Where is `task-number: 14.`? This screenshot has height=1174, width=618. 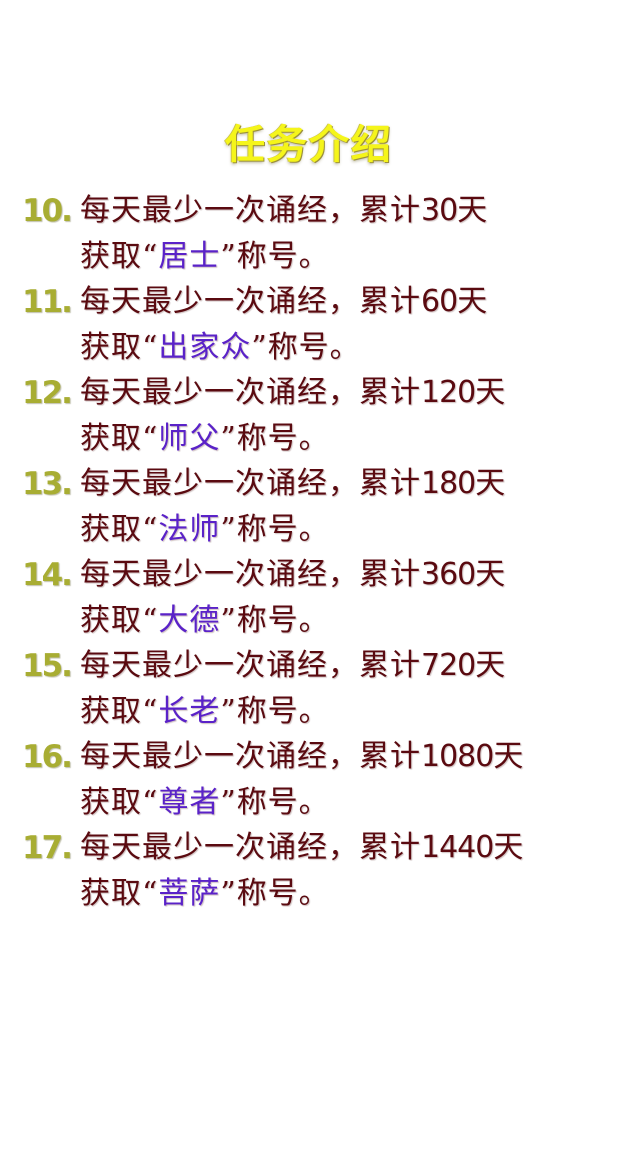
task-number: 14. is located at coordinates (47, 575).